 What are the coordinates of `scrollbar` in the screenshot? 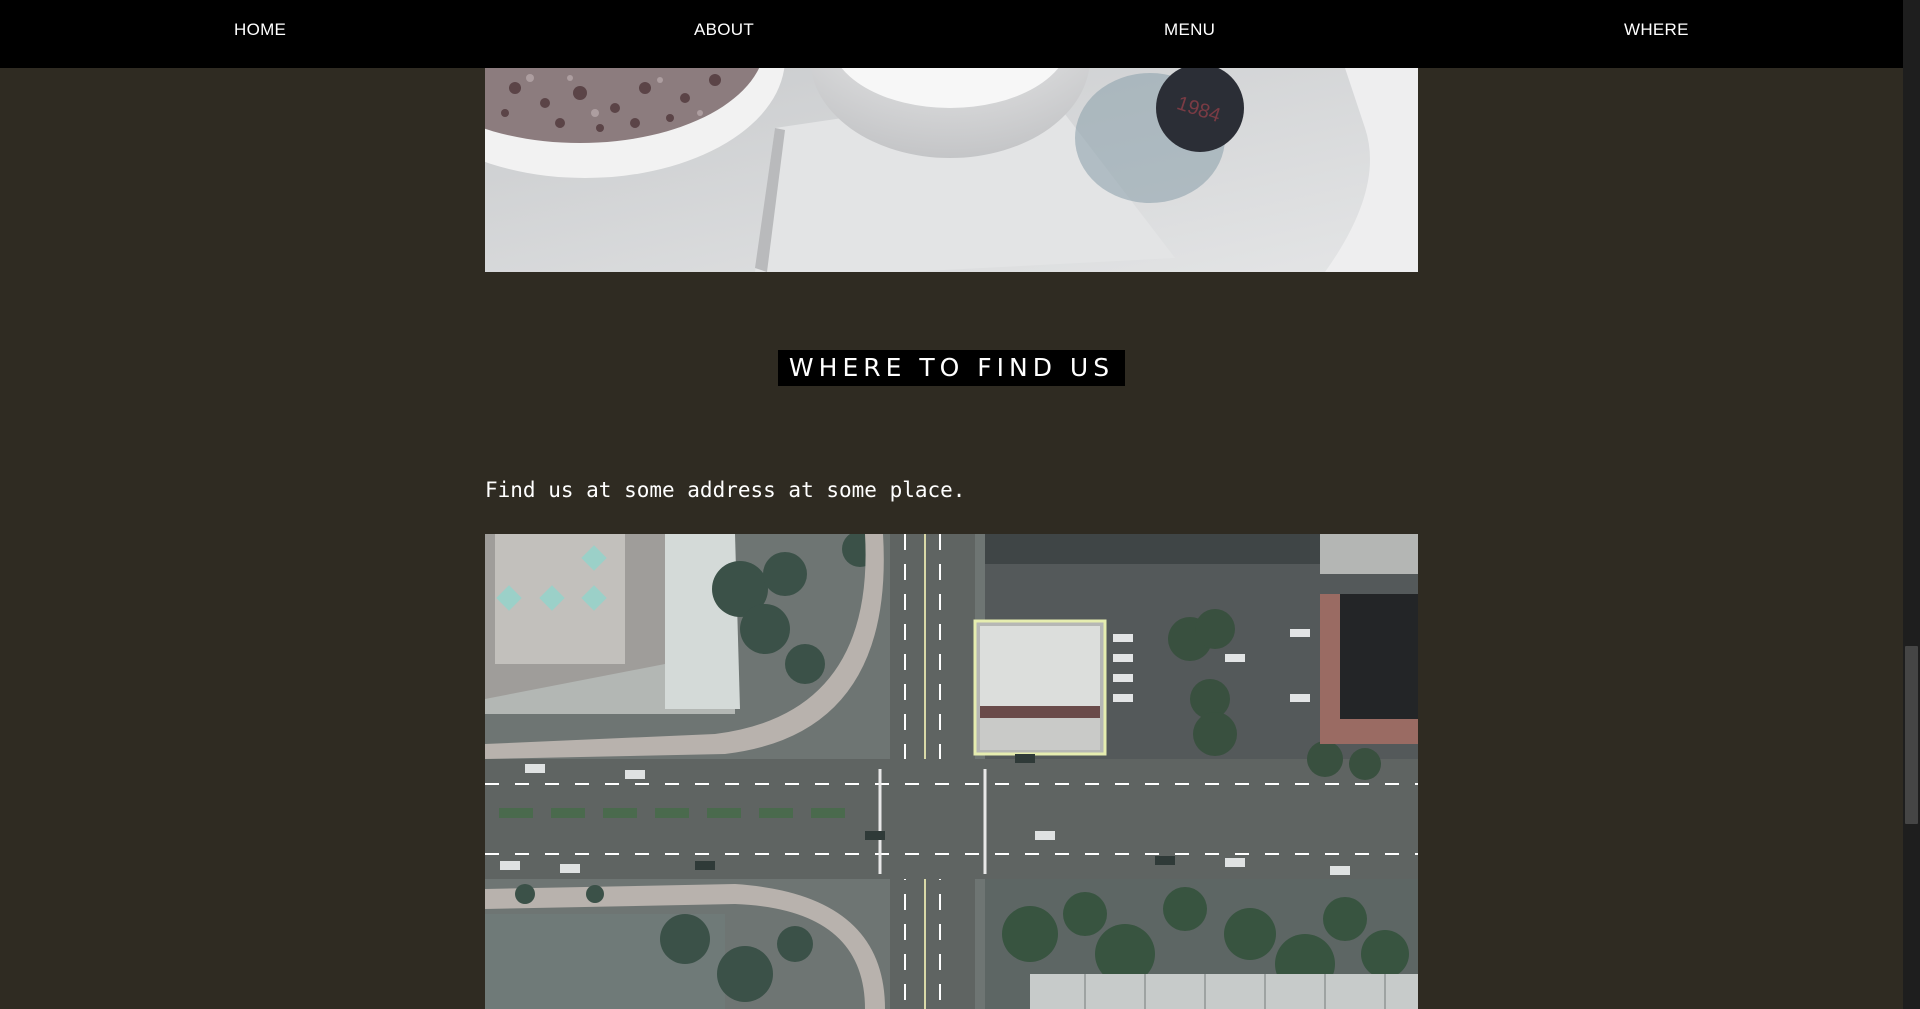 It's located at (1911, 504).